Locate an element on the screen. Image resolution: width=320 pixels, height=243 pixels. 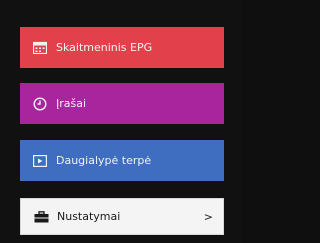
media-icon is located at coordinates (40, 161).